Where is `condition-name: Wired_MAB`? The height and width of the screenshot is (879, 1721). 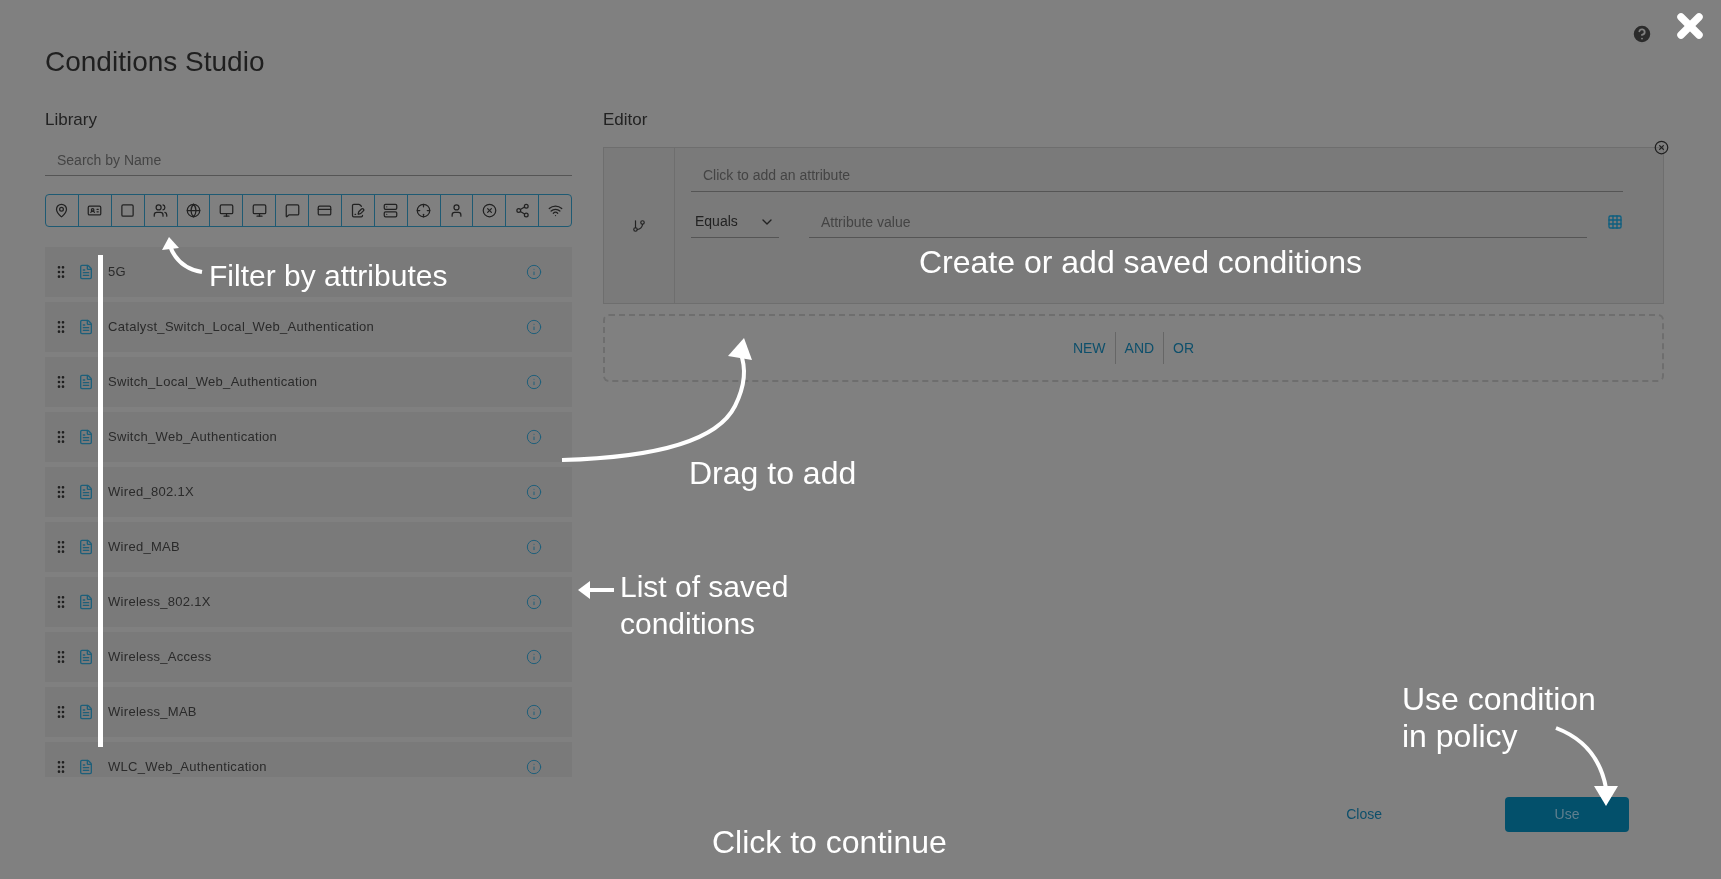 condition-name: Wired_MAB is located at coordinates (144, 547).